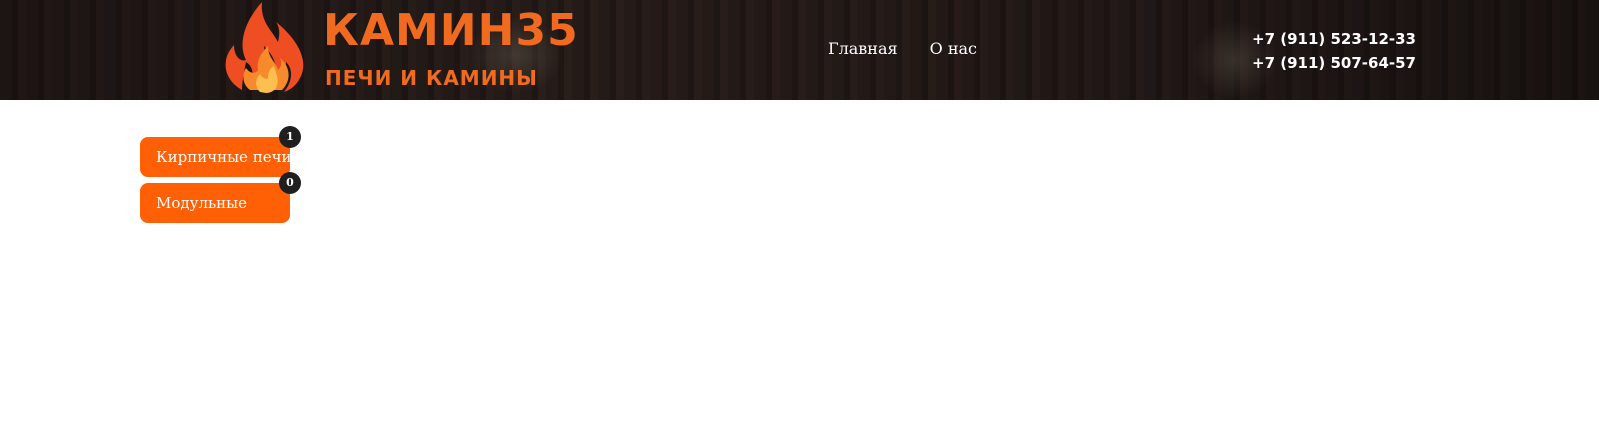 This screenshot has width=1599, height=447. Describe the element at coordinates (224, 157) in the screenshot. I see `category-label: Кирпичные печи` at that location.